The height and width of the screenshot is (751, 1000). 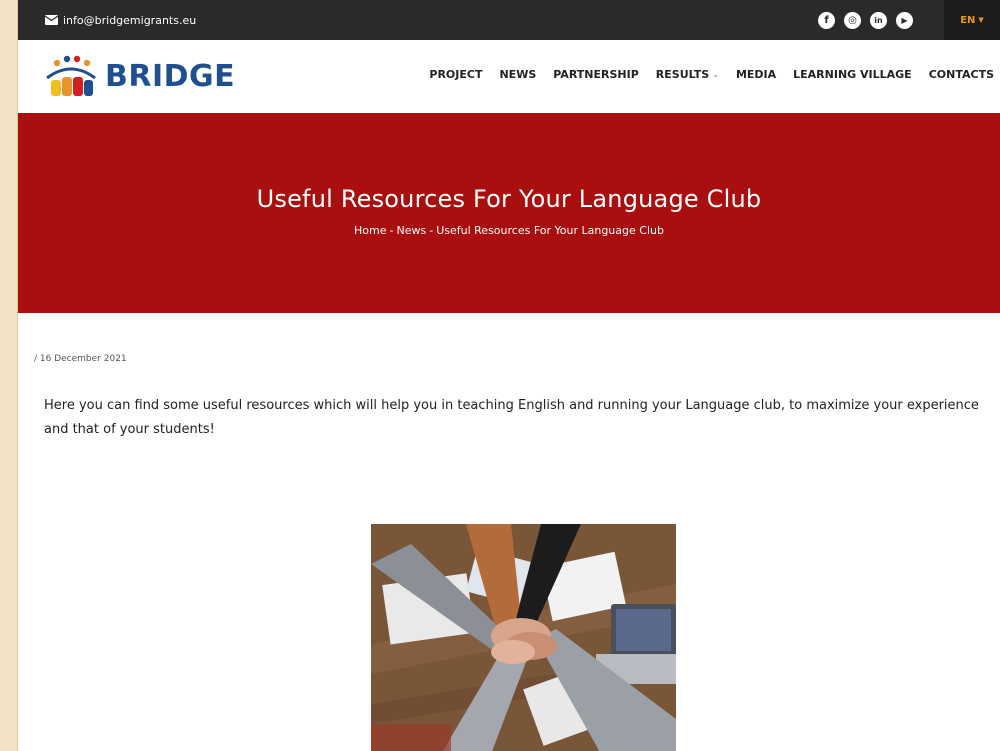 I want to click on nav-item-project: PROJECT, so click(x=455, y=74).